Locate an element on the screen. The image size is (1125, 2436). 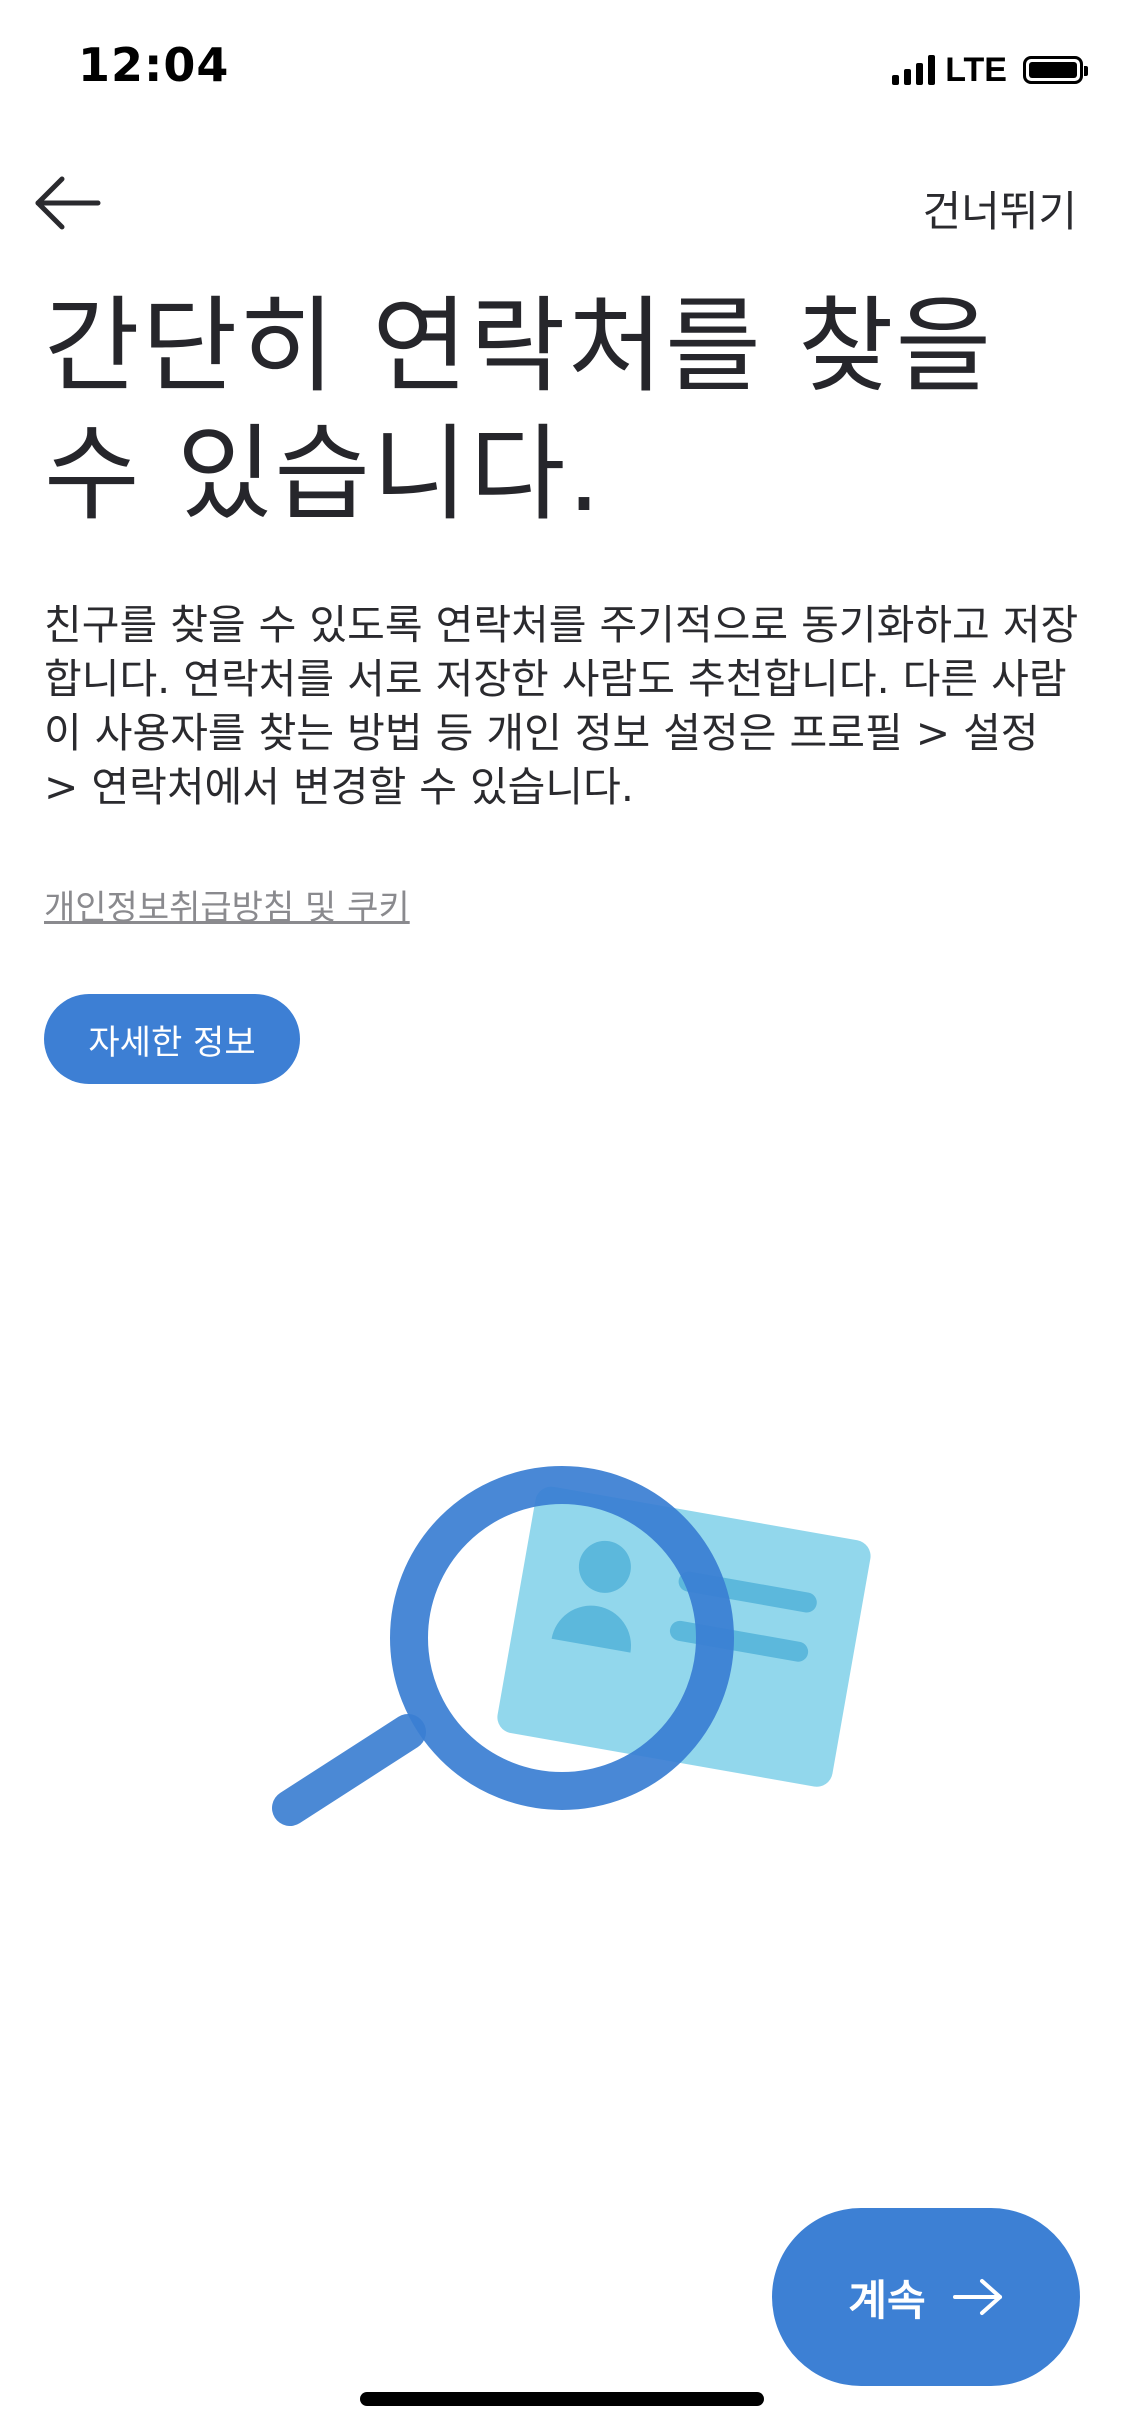
arrow-right-icon is located at coordinates (977, 2297).